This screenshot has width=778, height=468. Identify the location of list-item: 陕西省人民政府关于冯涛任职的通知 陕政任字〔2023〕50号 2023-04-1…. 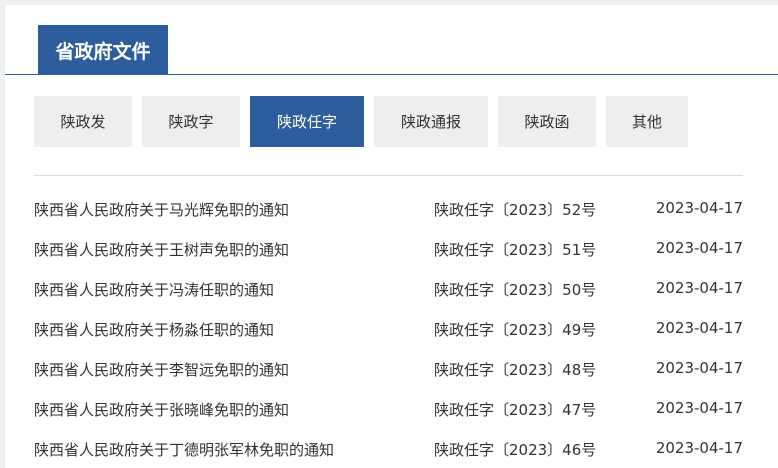
(388, 291).